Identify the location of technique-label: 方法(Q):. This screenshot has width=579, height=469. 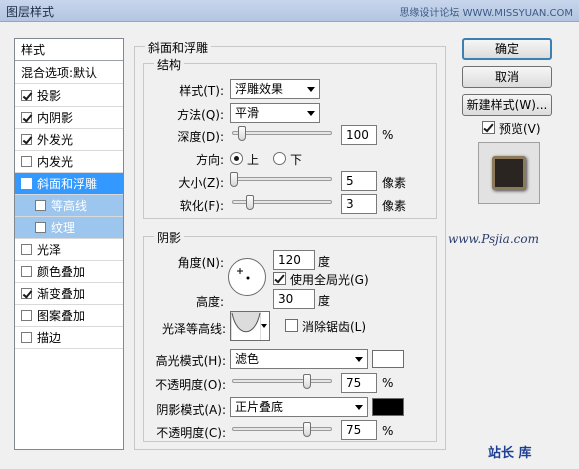
(200, 115).